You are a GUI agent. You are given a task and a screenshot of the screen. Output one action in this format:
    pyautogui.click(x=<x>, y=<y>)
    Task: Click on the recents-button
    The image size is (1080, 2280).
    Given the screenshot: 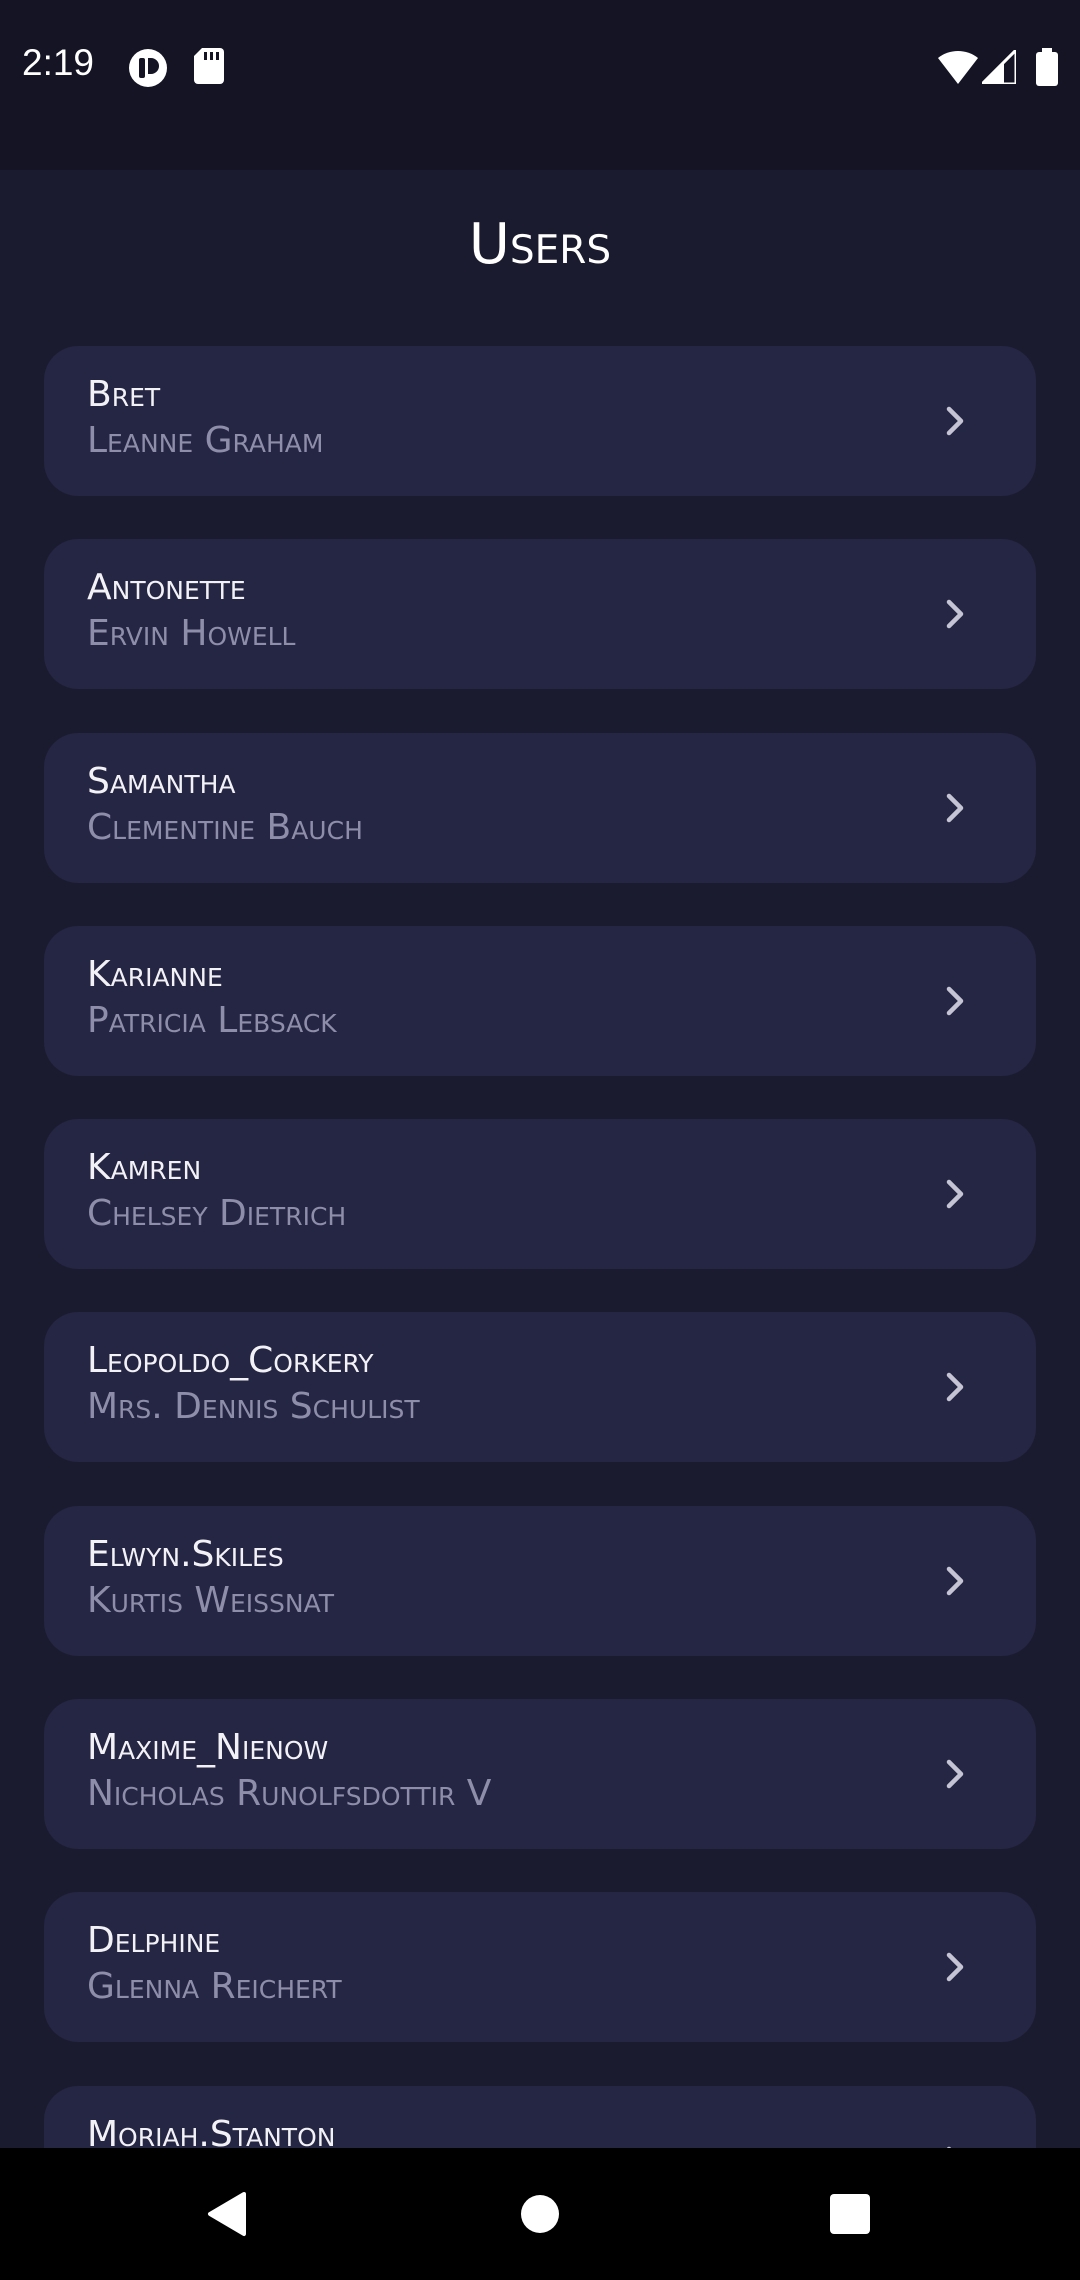 What is the action you would take?
    pyautogui.click(x=850, y=2214)
    